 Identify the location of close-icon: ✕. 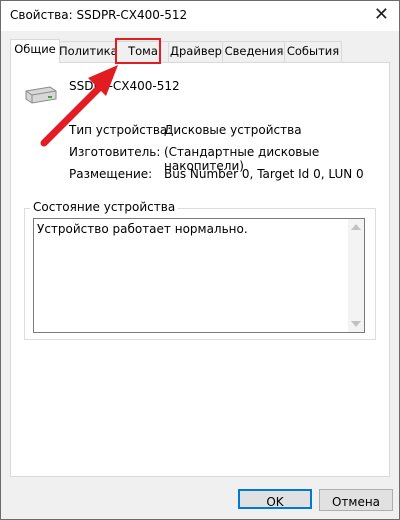
(381, 15).